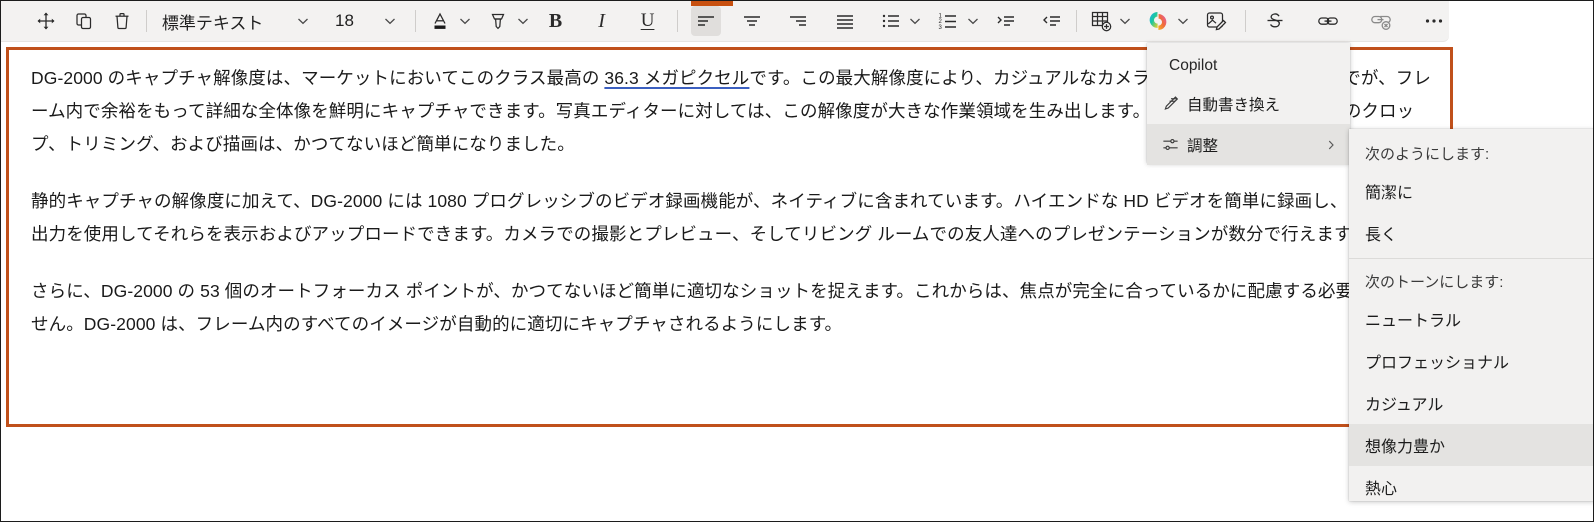  Describe the element at coordinates (941, 28) in the screenshot. I see `svg-text: 3` at that location.